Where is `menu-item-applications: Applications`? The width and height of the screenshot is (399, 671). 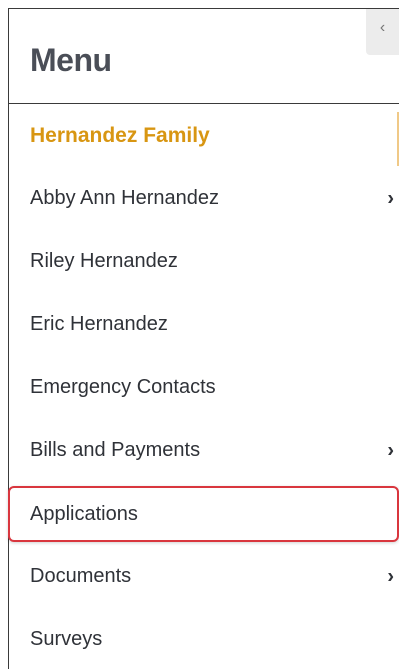 menu-item-applications: Applications is located at coordinates (203, 514).